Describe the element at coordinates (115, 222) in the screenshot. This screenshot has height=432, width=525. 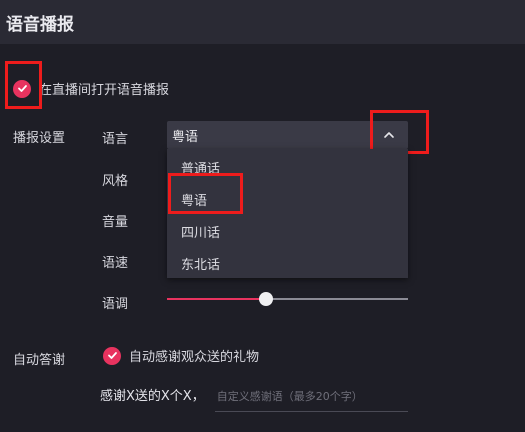
I see `volume-label: 音量` at that location.